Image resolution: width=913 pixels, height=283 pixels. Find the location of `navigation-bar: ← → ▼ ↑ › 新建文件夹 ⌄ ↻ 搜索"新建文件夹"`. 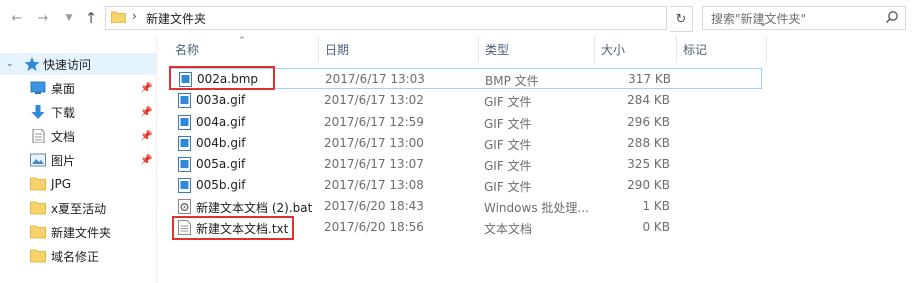

navigation-bar: ← → ▼ ↑ › 新建文件夹 ⌄ ↻ 搜索"新建文件夹" is located at coordinates (456, 18).